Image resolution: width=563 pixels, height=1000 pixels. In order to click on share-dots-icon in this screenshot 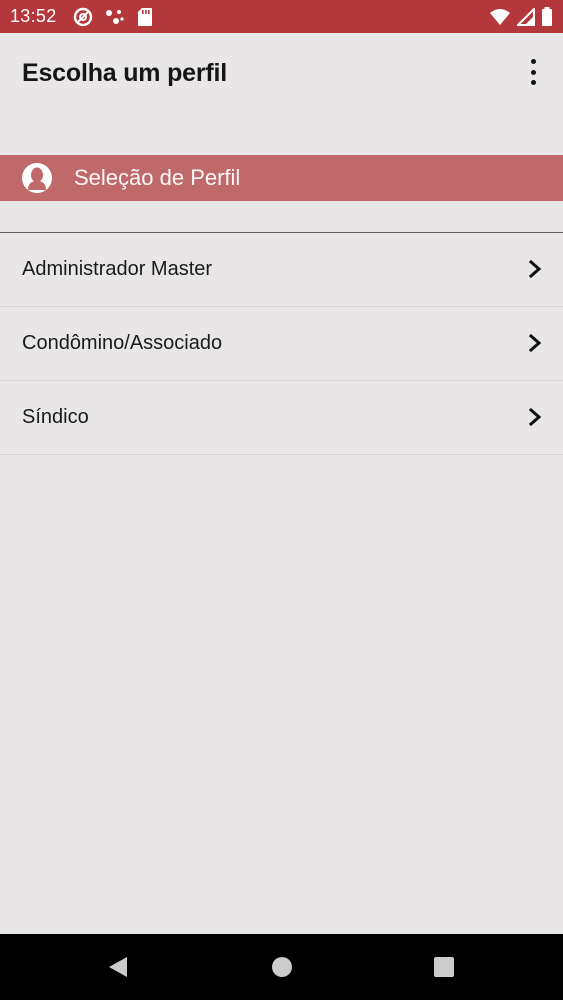, I will do `click(114, 16)`.